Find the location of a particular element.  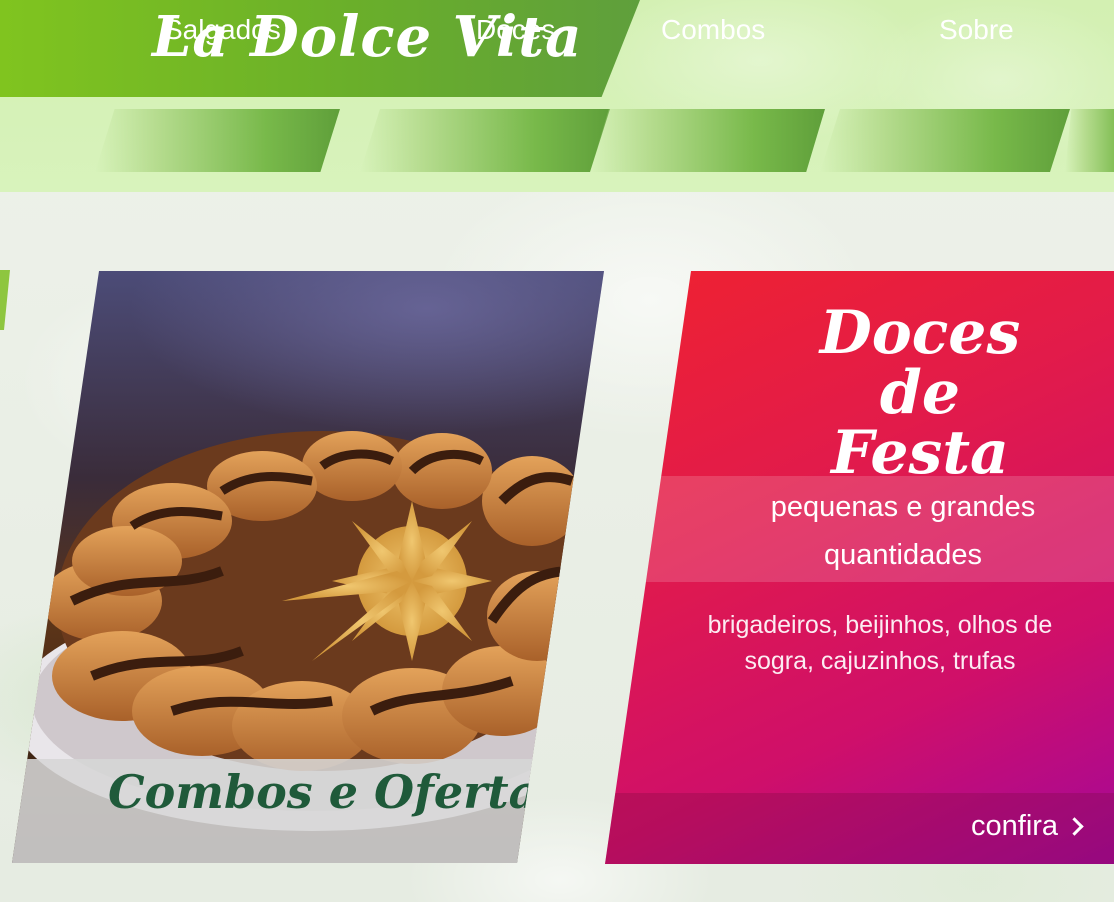

chevron-right-icon is located at coordinates (1074, 826).